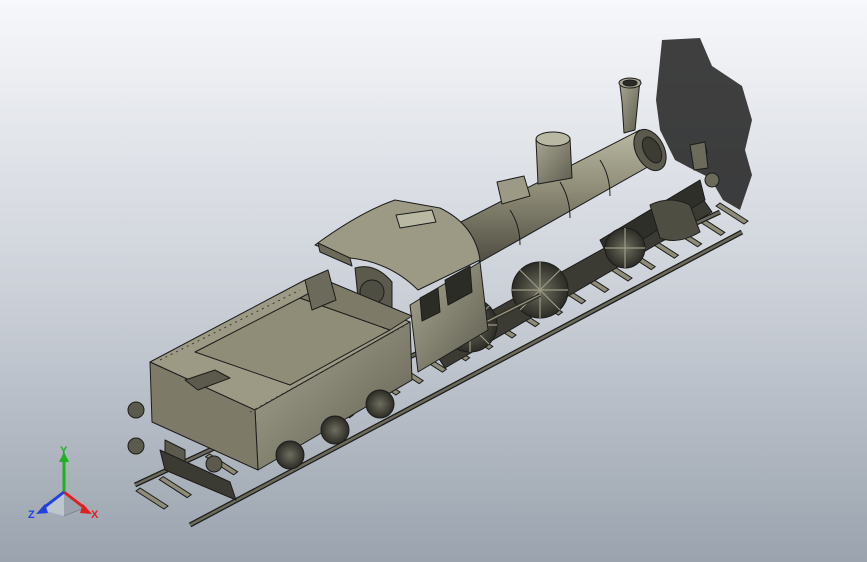 This screenshot has height=562, width=867. What do you see at coordinates (31, 515) in the screenshot?
I see `z-axis-label: Z` at bounding box center [31, 515].